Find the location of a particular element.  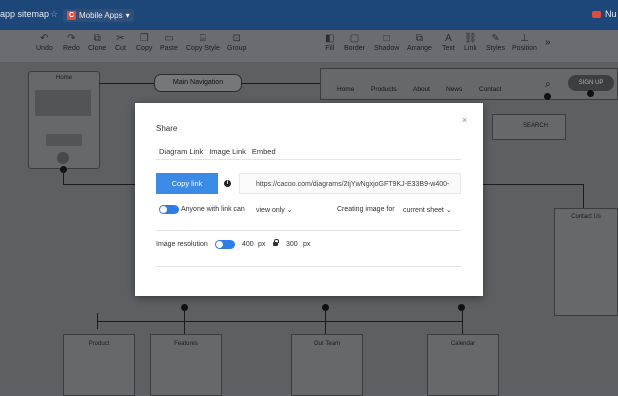

access-dropdown: view only ⌄ is located at coordinates (274, 210).